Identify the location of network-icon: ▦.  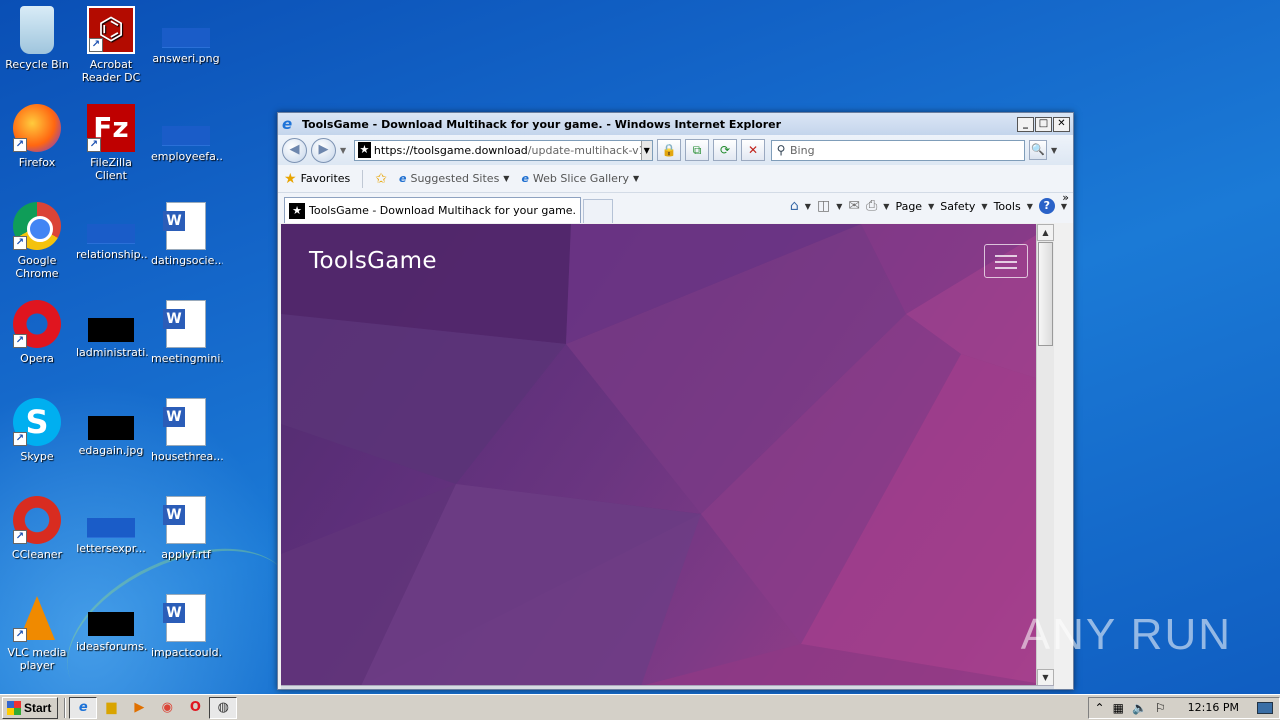
(1118, 708).